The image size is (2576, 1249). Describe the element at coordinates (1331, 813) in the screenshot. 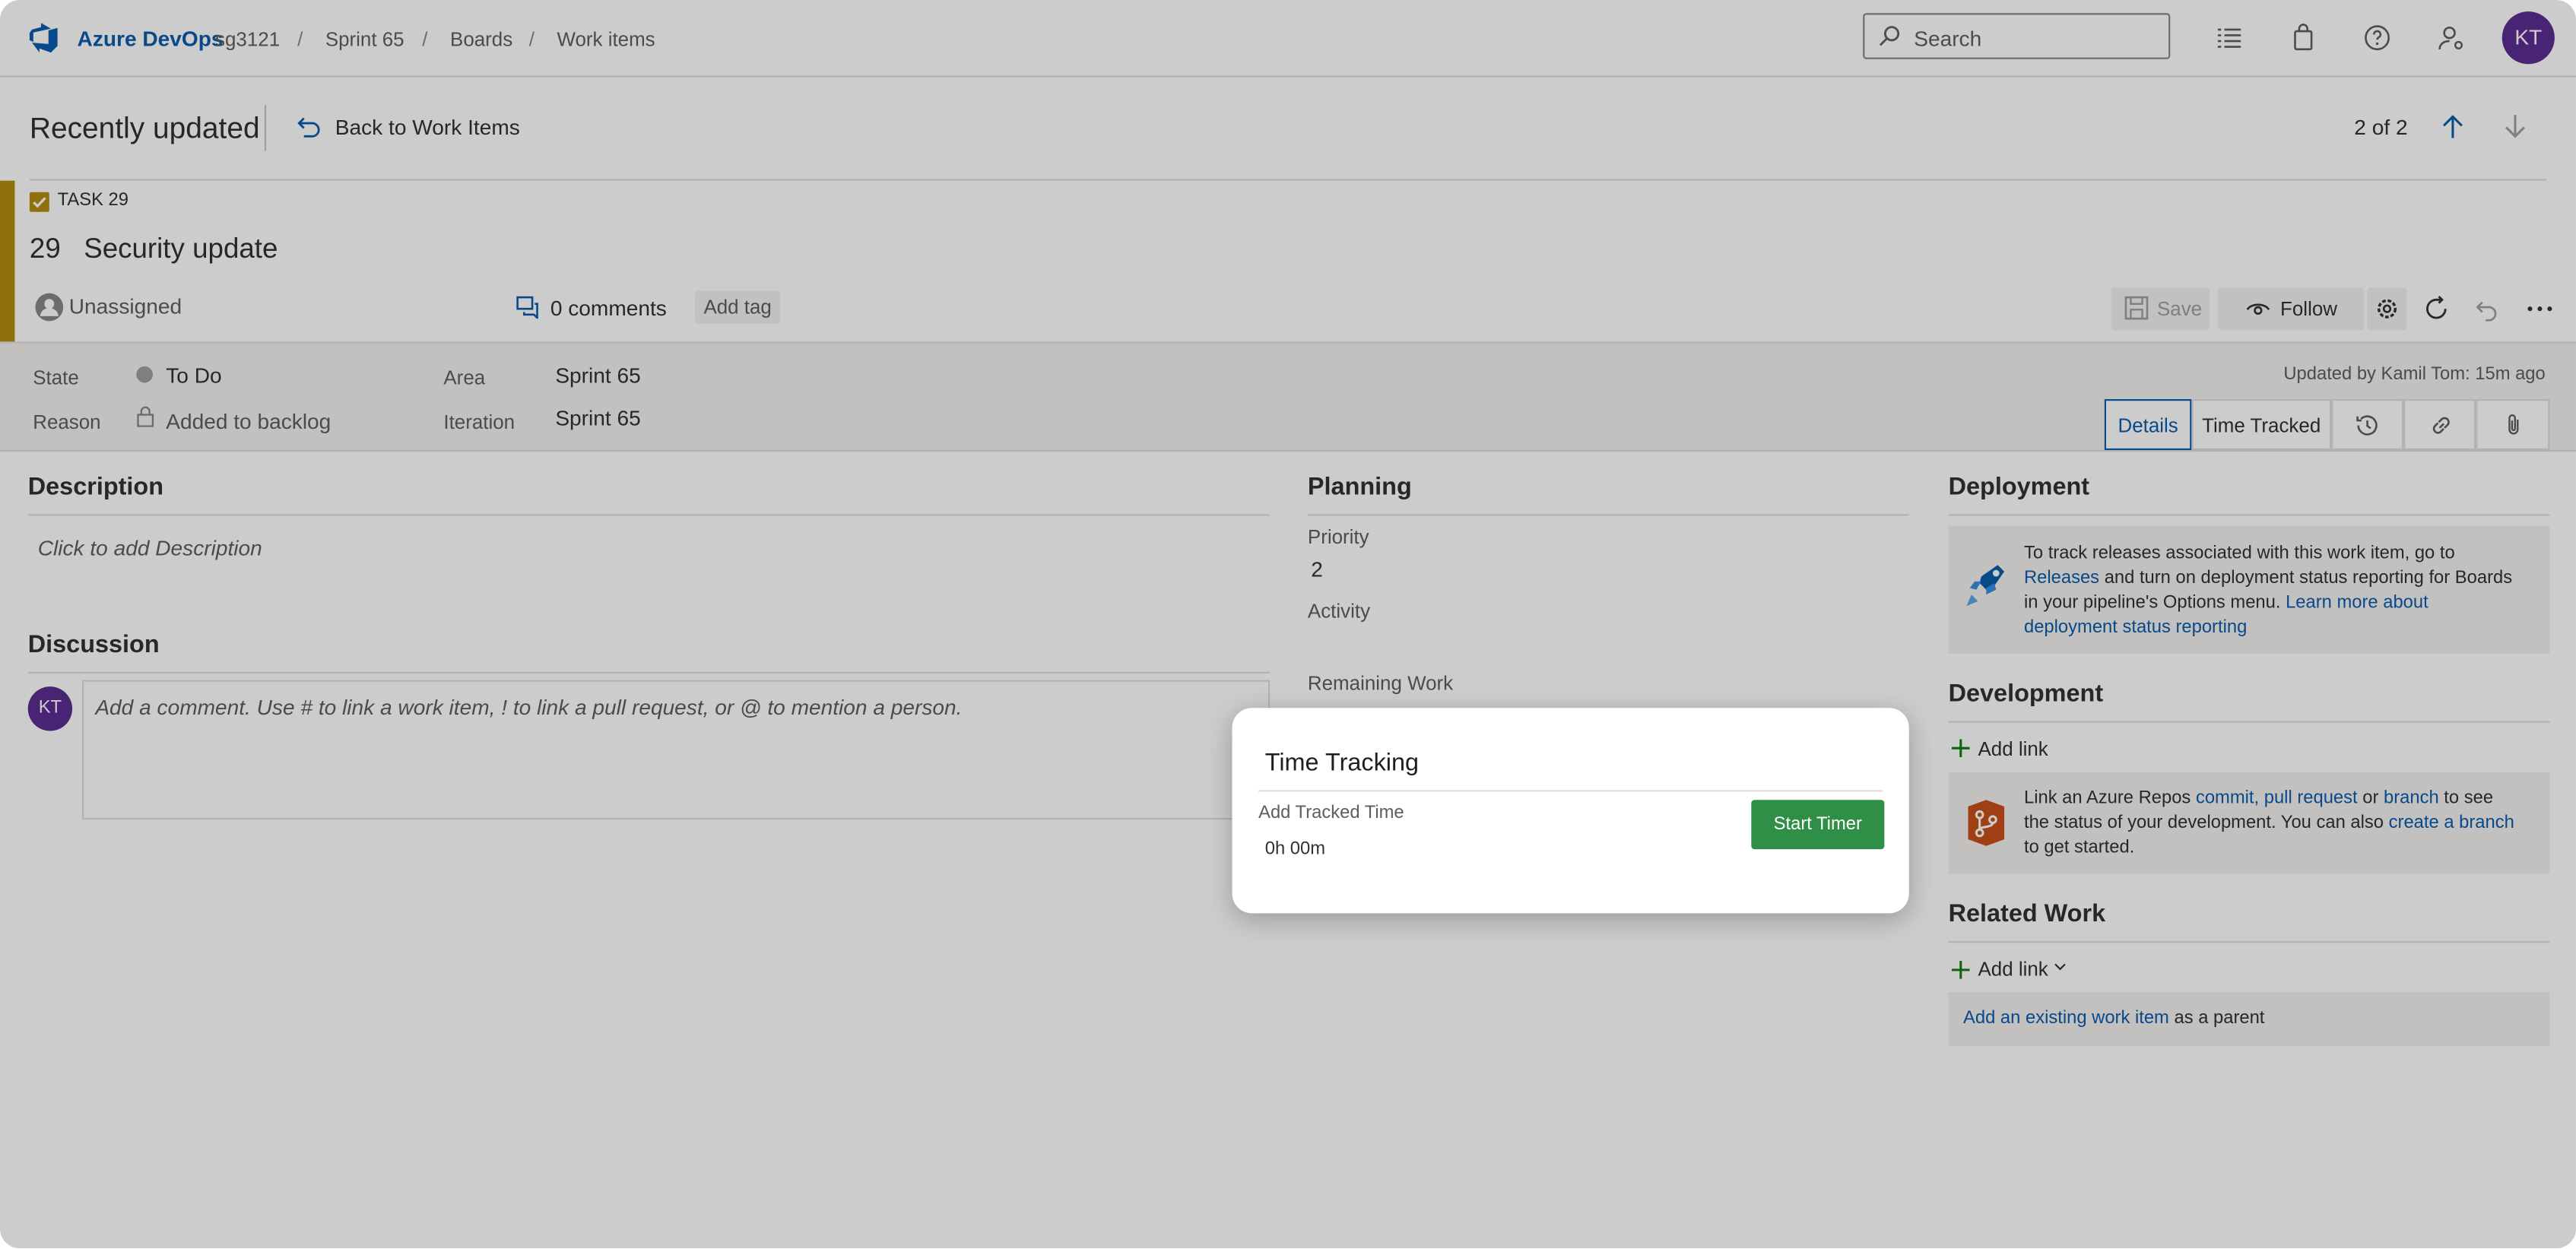

I see `tracked-time-label: Add Tracked Time` at that location.